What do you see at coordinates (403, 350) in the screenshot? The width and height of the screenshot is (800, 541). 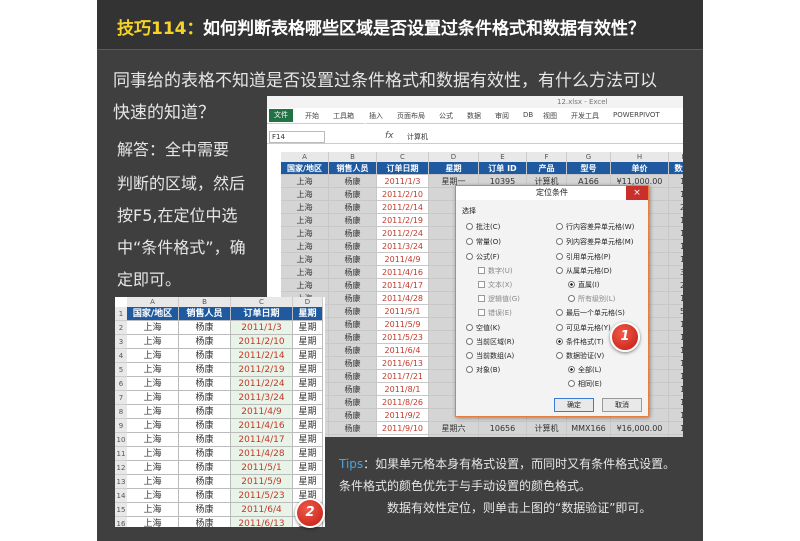 I see `table-cell: 2011/6/4` at bounding box center [403, 350].